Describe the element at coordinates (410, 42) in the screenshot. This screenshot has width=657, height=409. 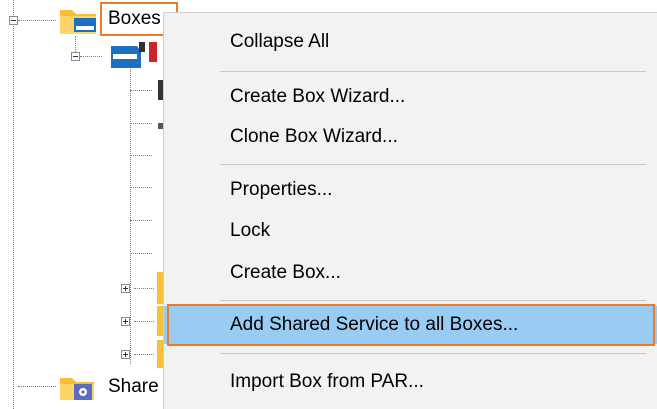
I see `menu-item-collapse-all: Collapse All` at that location.